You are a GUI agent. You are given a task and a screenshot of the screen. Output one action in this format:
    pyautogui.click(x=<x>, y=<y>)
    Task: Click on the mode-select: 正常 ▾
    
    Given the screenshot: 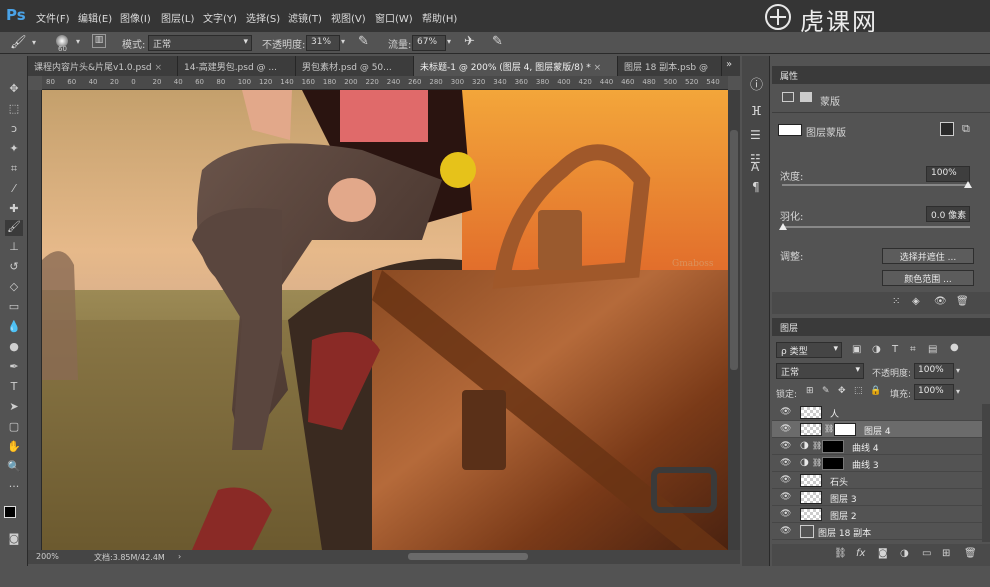 What is the action you would take?
    pyautogui.click(x=200, y=43)
    